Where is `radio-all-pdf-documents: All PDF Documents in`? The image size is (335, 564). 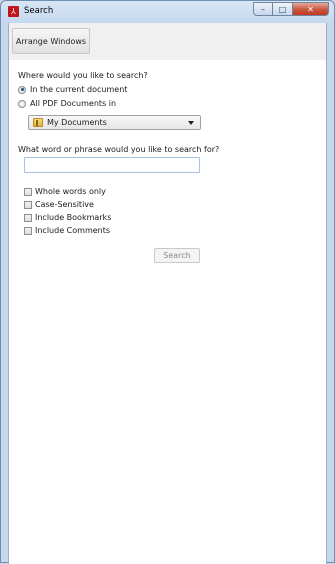
radio-all-pdf-documents: All PDF Documents in is located at coordinates (67, 103).